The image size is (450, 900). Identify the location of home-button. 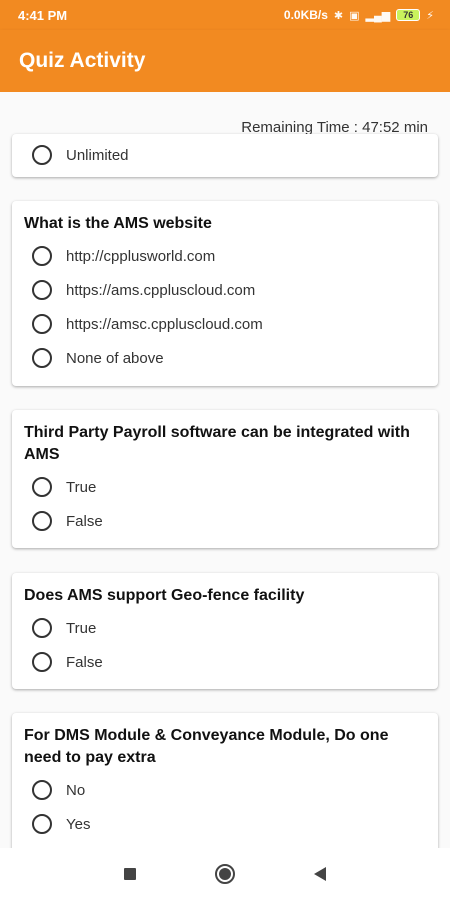
(225, 874).